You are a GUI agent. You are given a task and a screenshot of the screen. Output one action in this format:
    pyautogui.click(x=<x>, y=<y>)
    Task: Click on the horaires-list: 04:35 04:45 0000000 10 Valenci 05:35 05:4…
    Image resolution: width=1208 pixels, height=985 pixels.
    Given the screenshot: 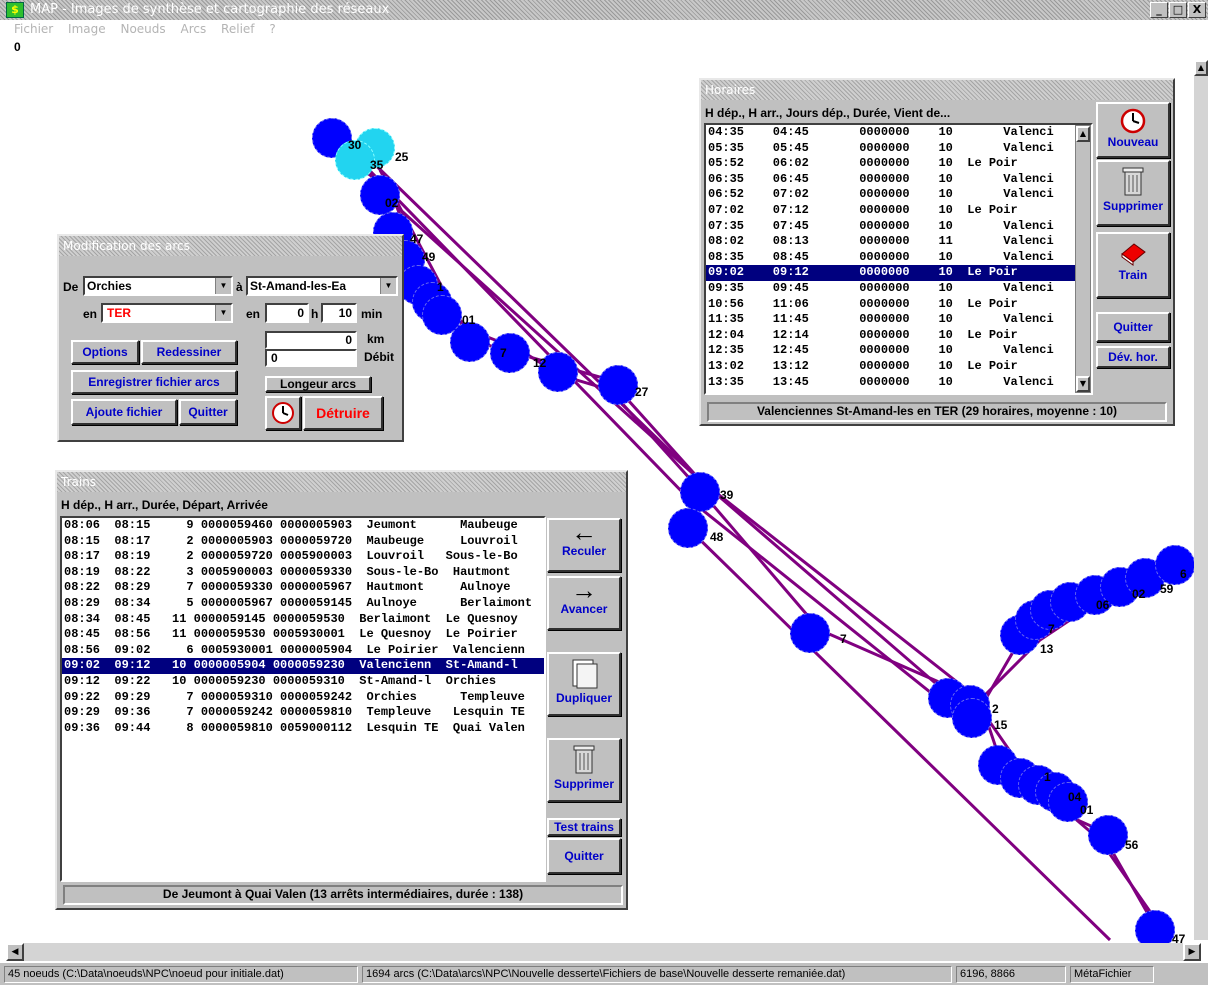 What is the action you would take?
    pyautogui.click(x=898, y=259)
    